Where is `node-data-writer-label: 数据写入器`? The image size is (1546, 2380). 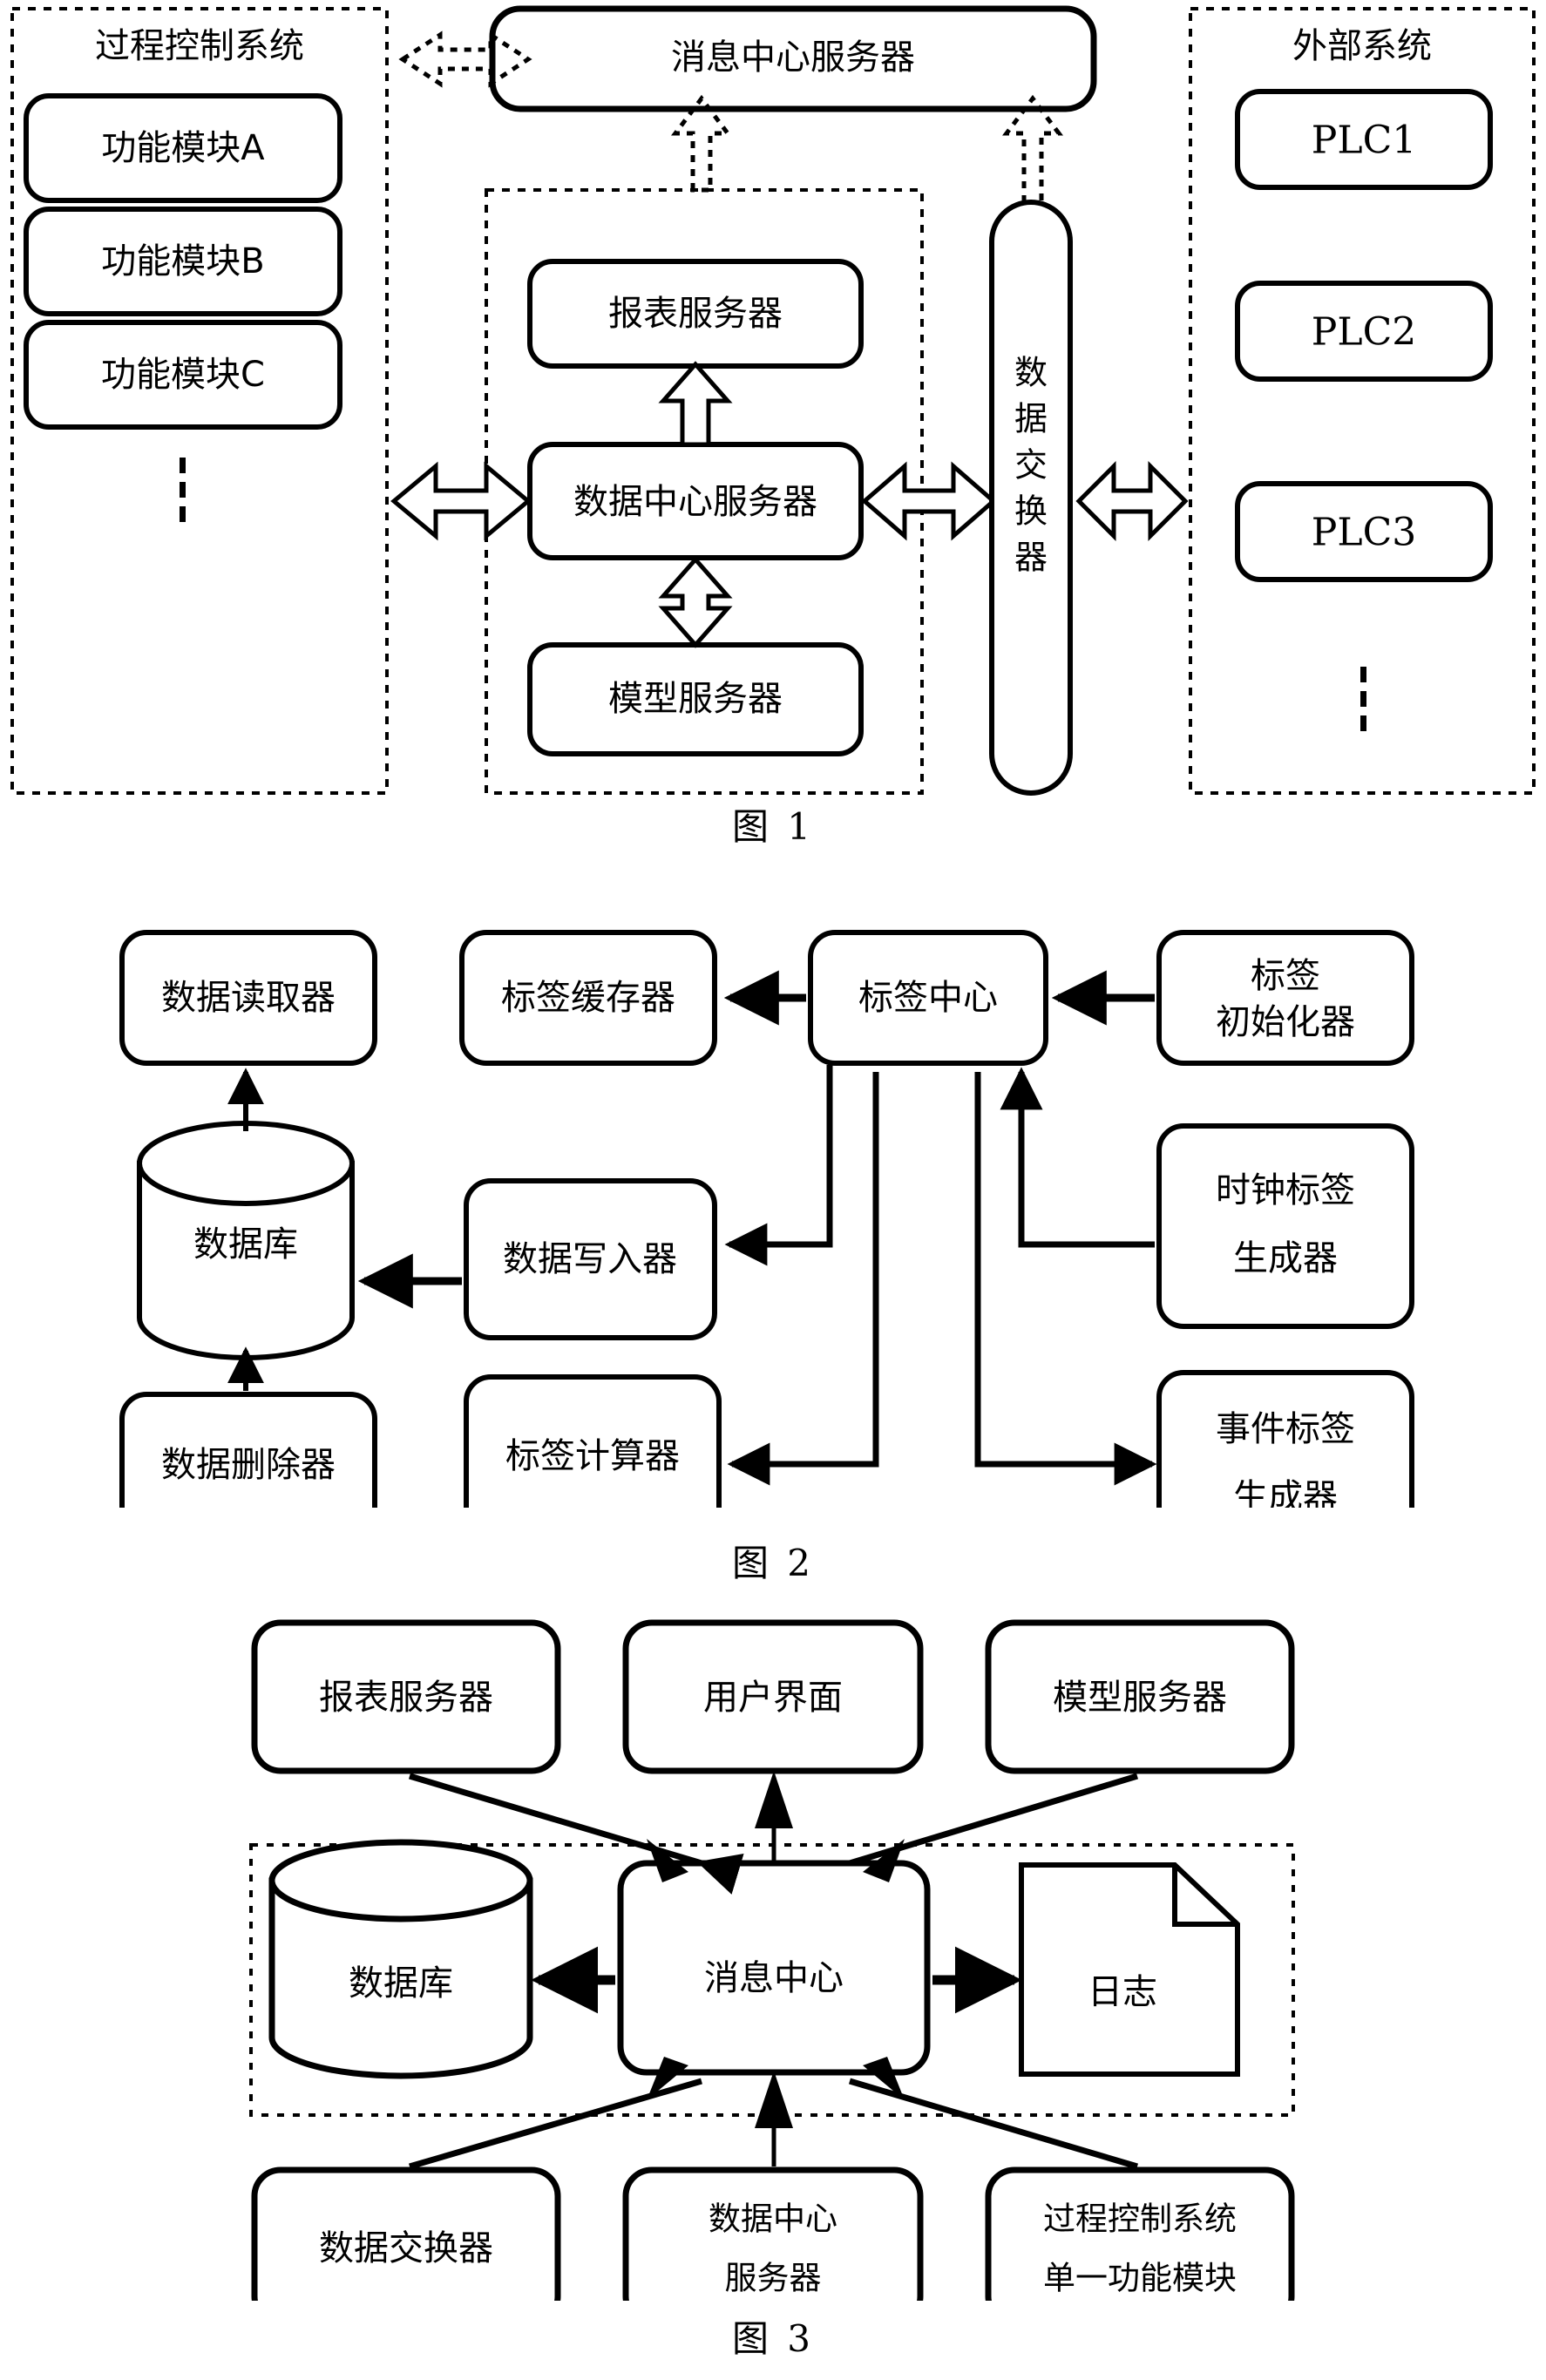
node-data-writer-label: 数据写入器 is located at coordinates (590, 1259).